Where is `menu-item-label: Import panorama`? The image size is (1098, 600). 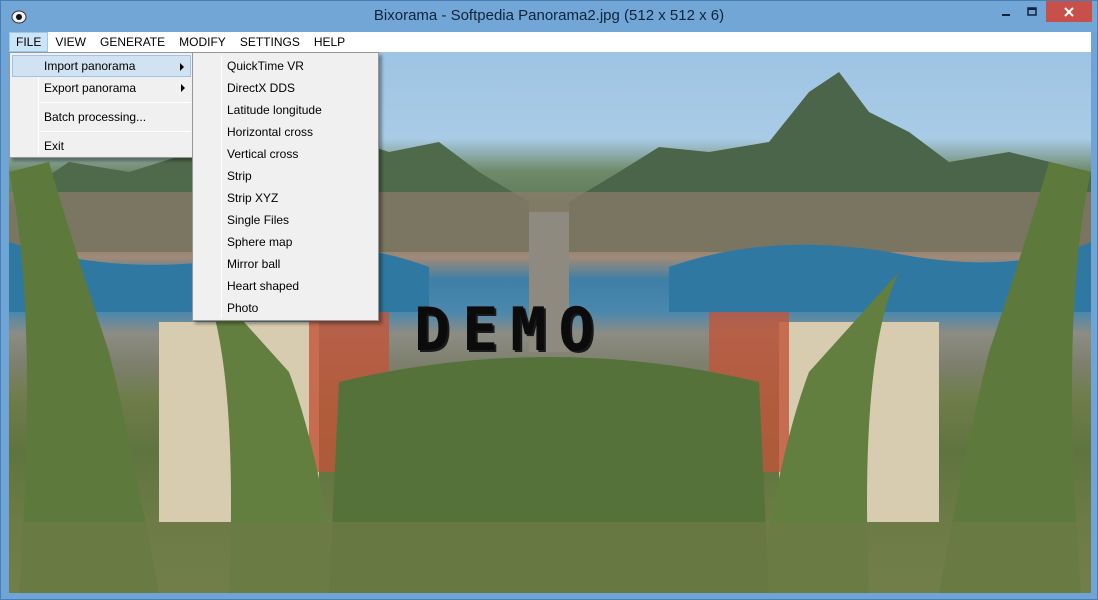
menu-item-label: Import panorama is located at coordinates (90, 66).